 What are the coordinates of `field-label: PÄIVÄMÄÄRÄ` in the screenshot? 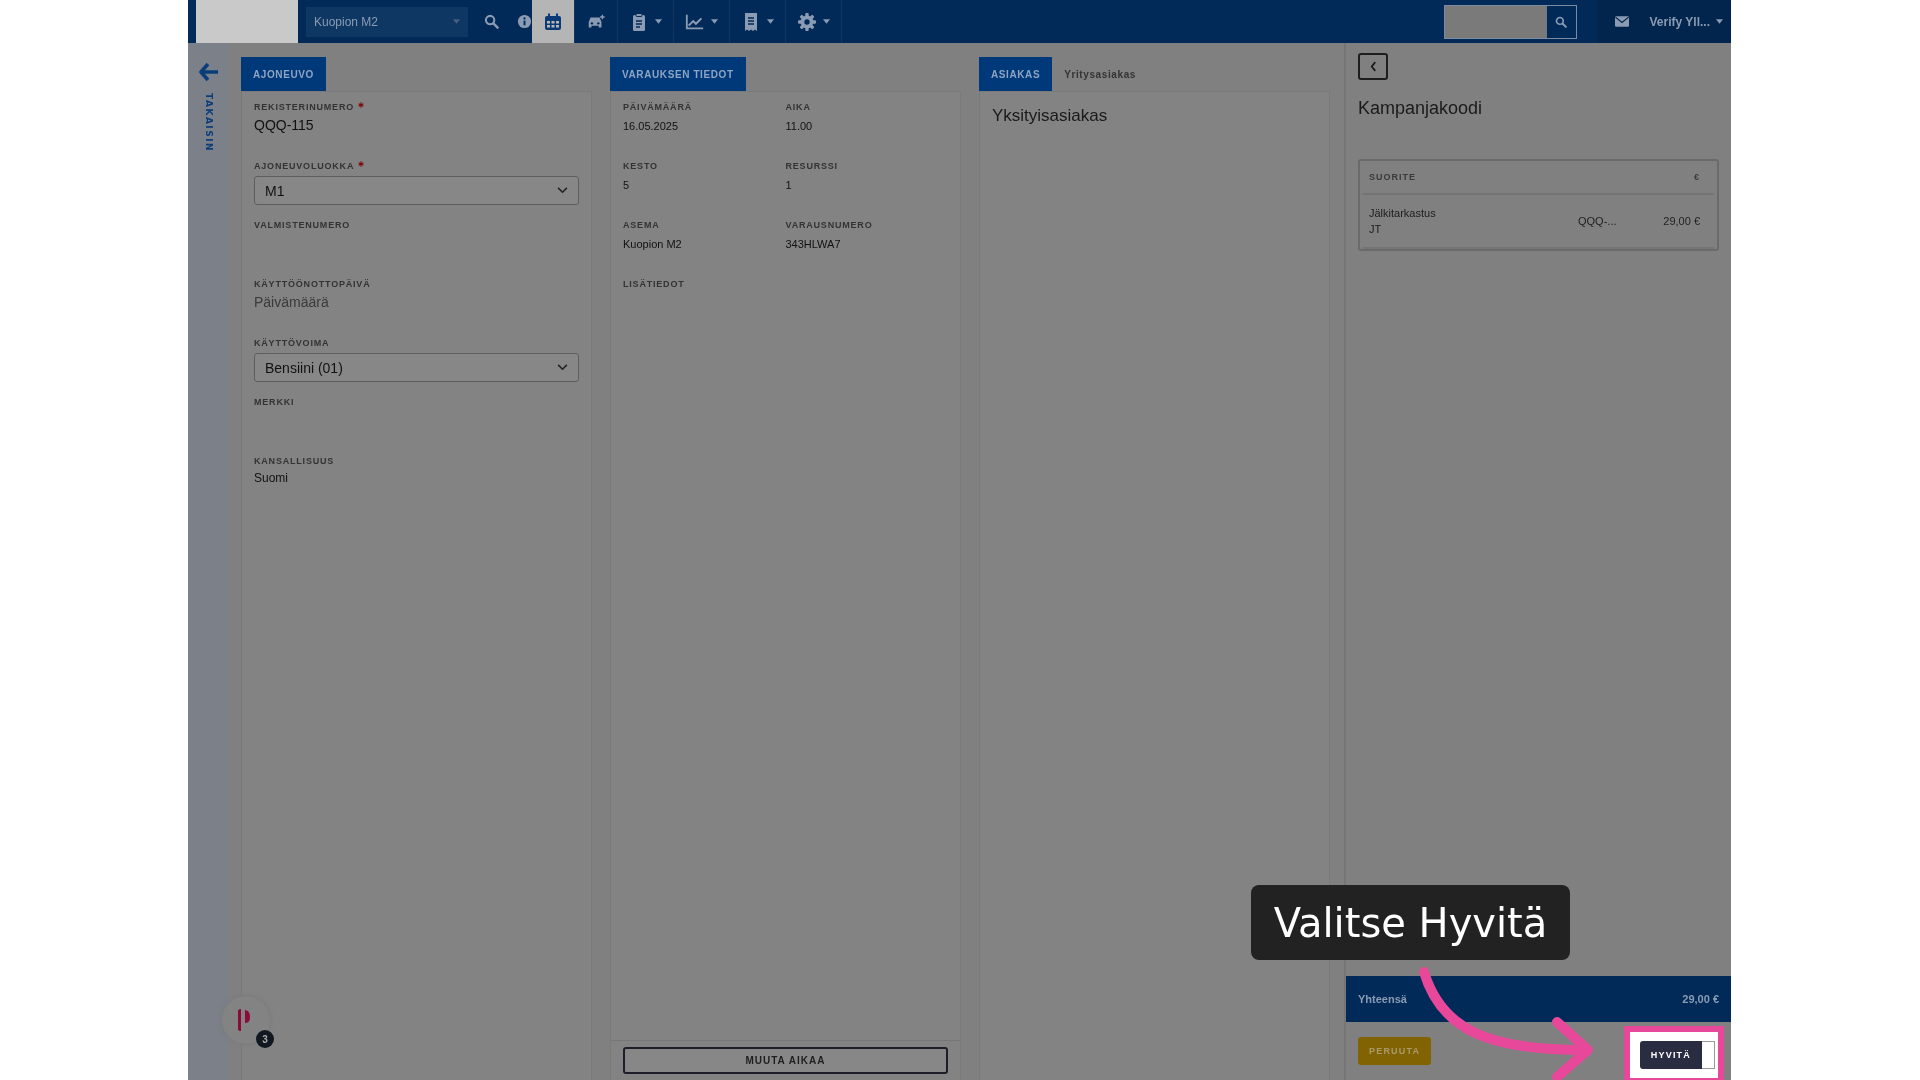 It's located at (658, 107).